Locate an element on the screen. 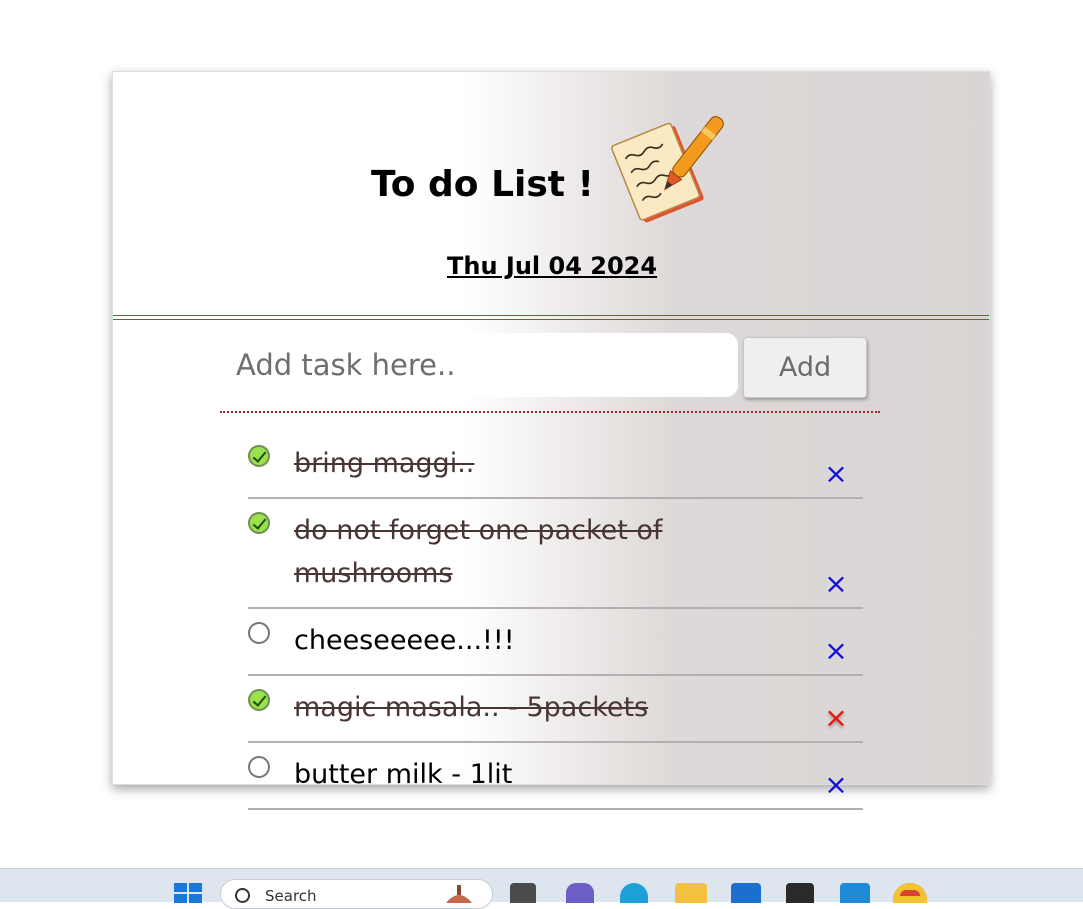  edge-icon is located at coordinates (634, 893).